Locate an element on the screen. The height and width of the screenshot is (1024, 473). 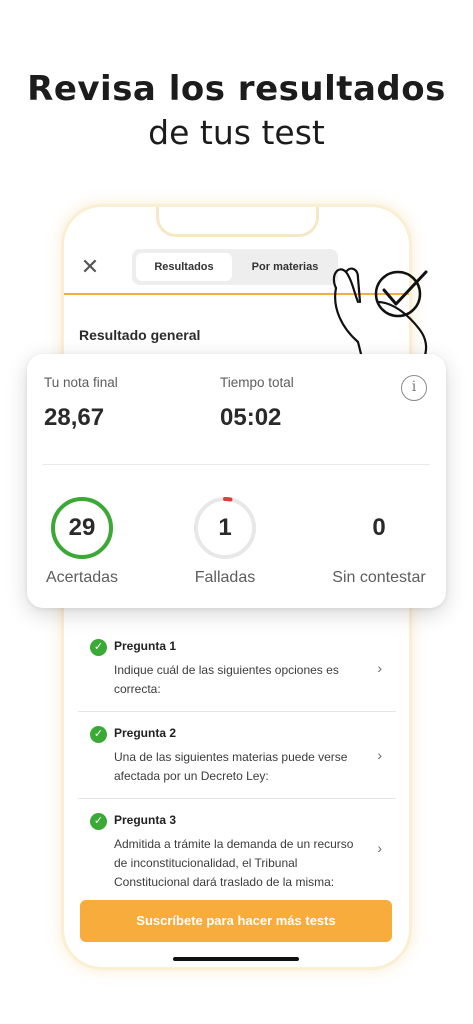
final-grade-value: 28,67 is located at coordinates (74, 417).